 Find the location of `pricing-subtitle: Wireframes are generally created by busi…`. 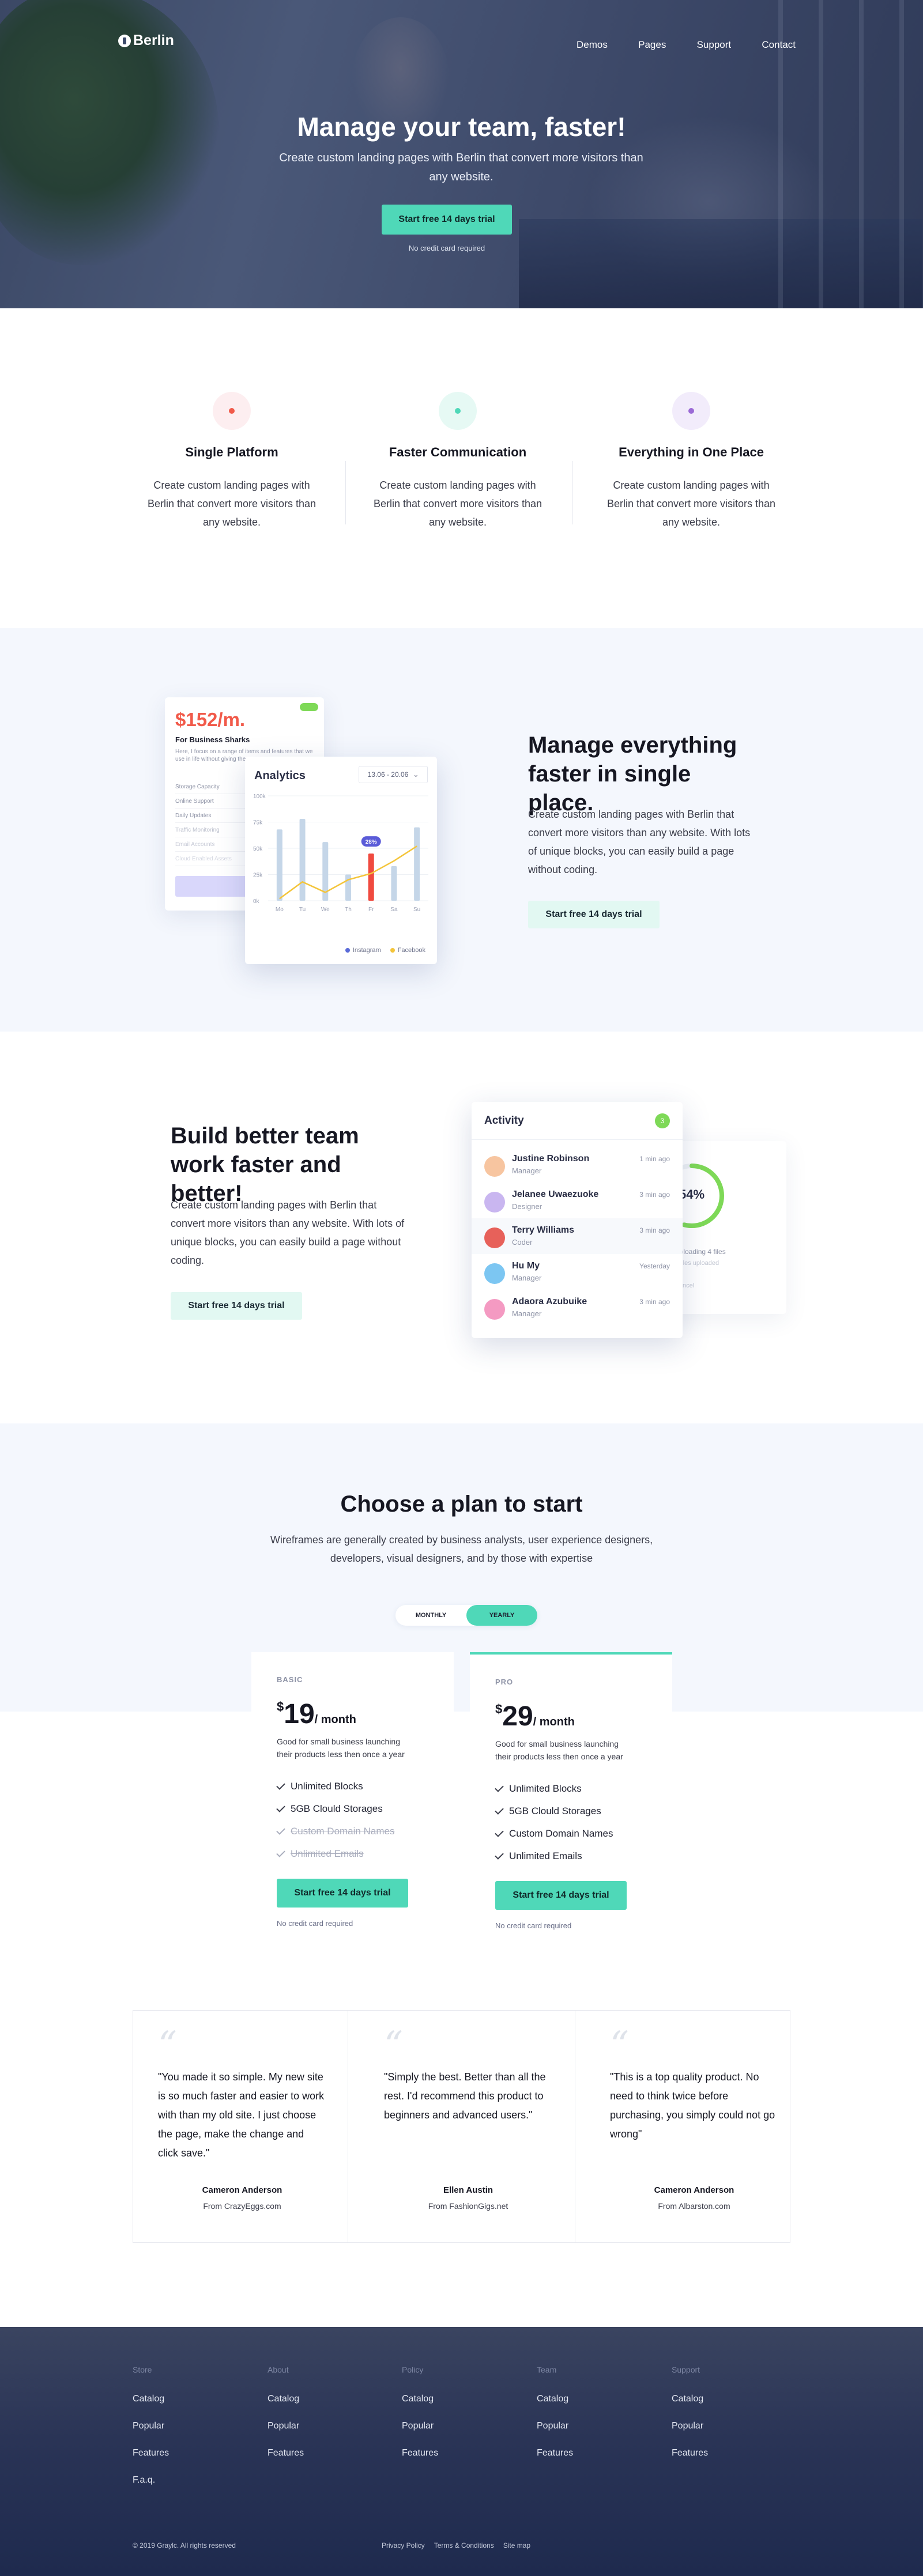

pricing-subtitle: Wireframes are generally created by busi… is located at coordinates (461, 1549).